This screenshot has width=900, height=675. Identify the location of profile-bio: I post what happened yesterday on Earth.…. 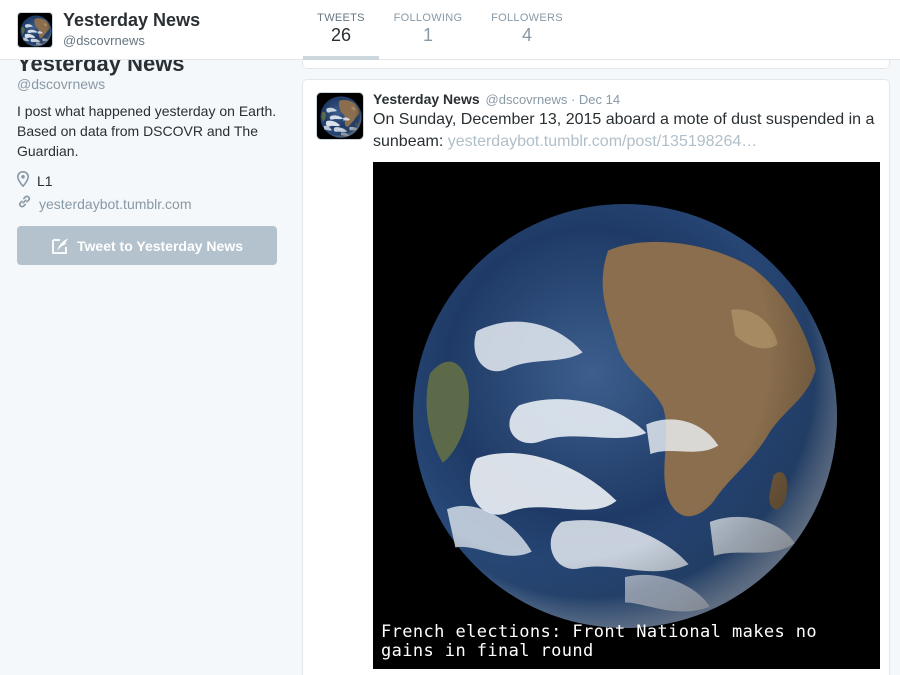
(147, 131).